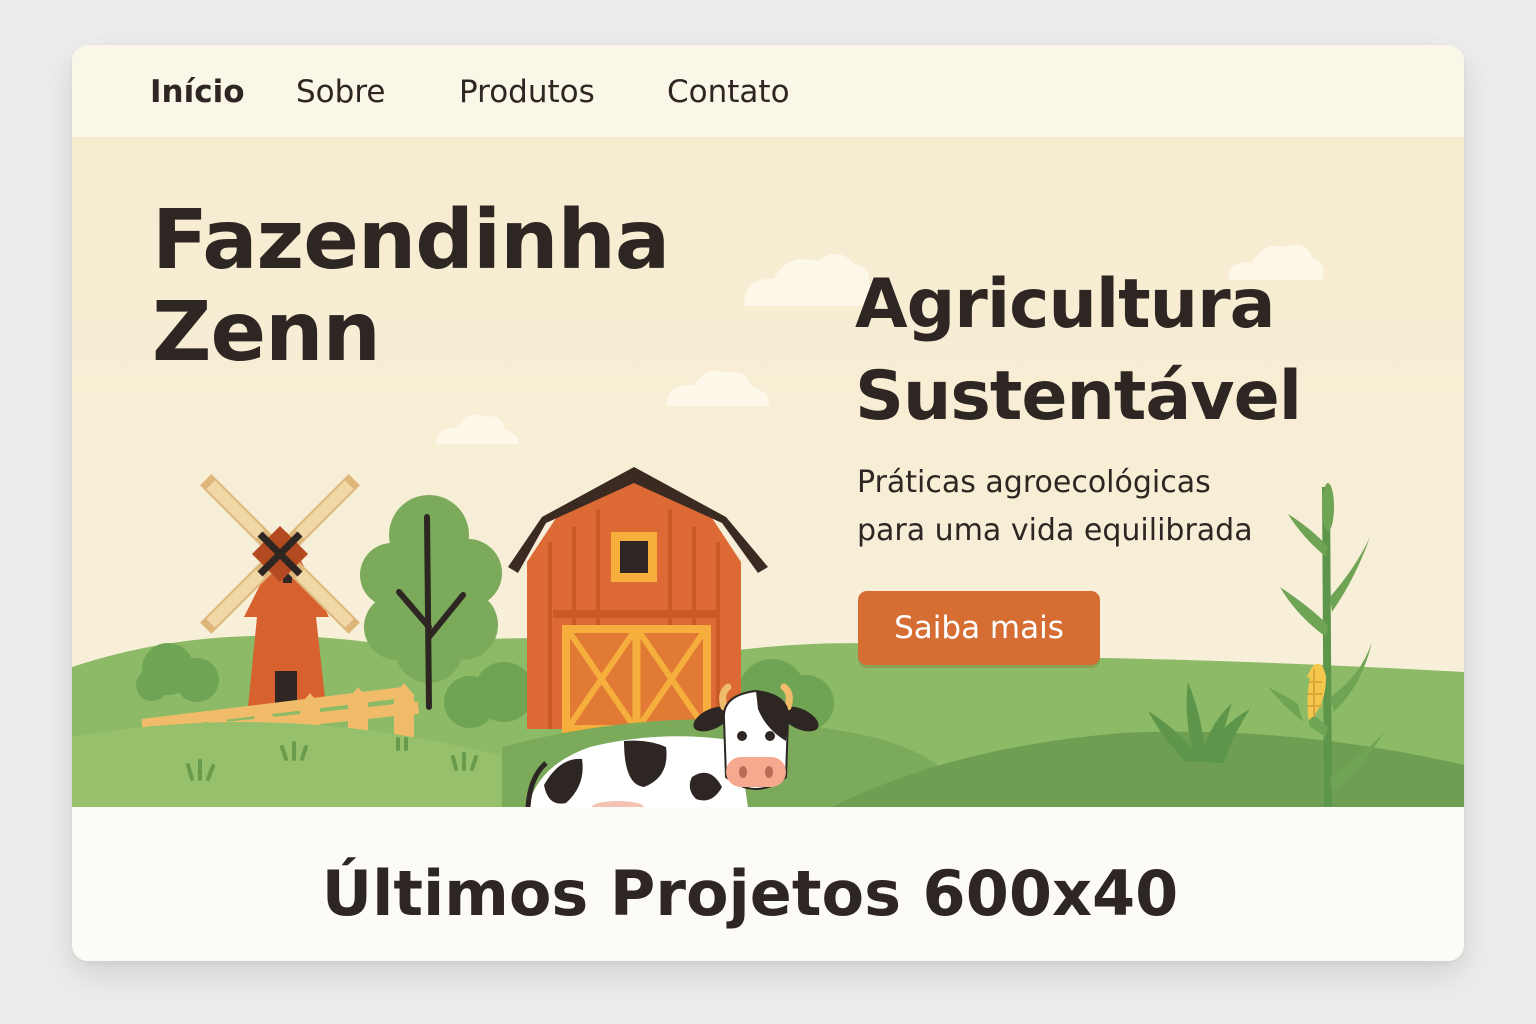 The image size is (1536, 1024). Describe the element at coordinates (1055, 530) in the screenshot. I see `hero-subtitle-line2: para uma vida equilibrada` at that location.